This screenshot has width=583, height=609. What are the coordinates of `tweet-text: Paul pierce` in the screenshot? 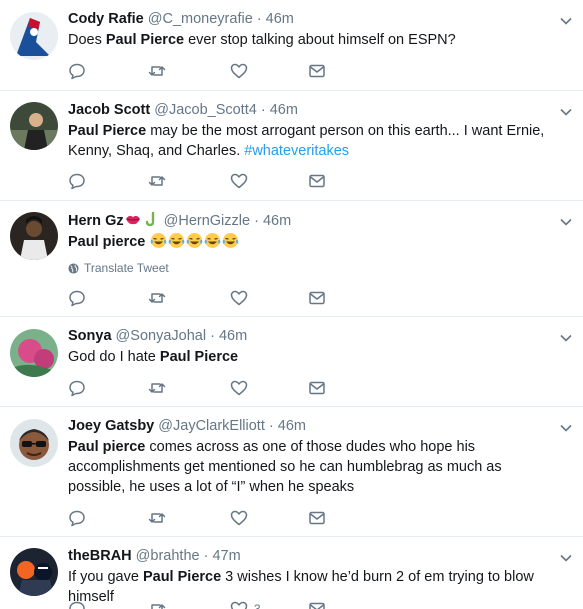 It's located at (308, 242).